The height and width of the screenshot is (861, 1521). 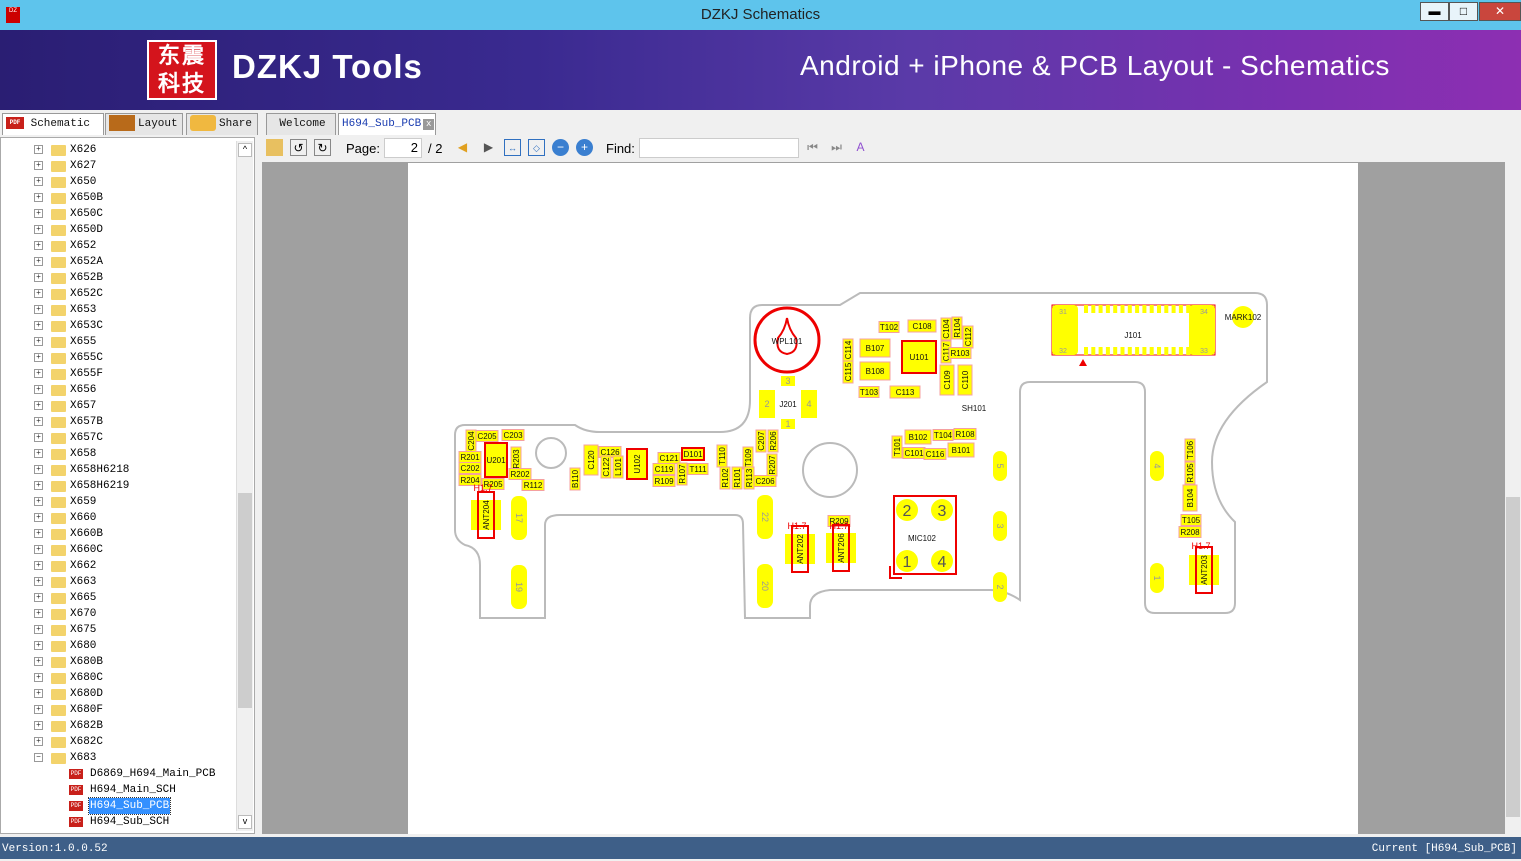 What do you see at coordinates (1190, 473) in the screenshot?
I see `component-r105: R105` at bounding box center [1190, 473].